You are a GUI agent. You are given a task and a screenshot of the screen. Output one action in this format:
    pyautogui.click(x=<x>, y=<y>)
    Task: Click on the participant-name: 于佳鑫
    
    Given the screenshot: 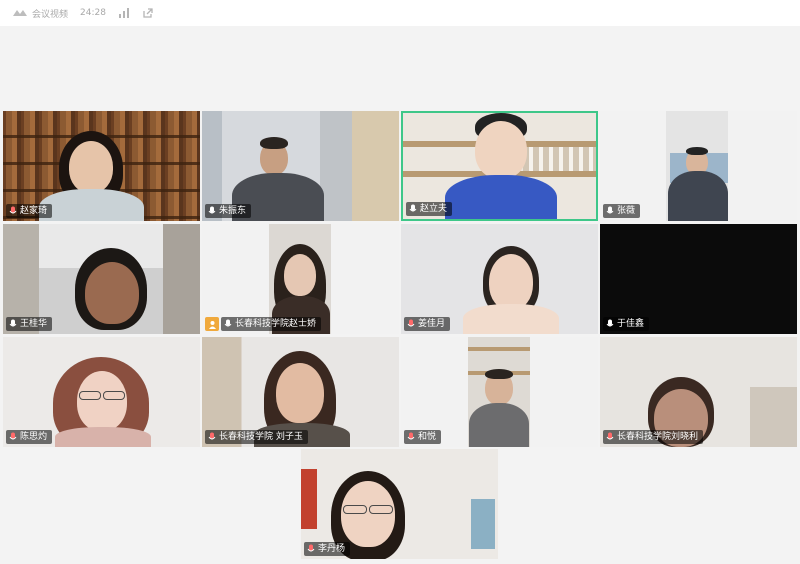 What is the action you would take?
    pyautogui.click(x=631, y=324)
    